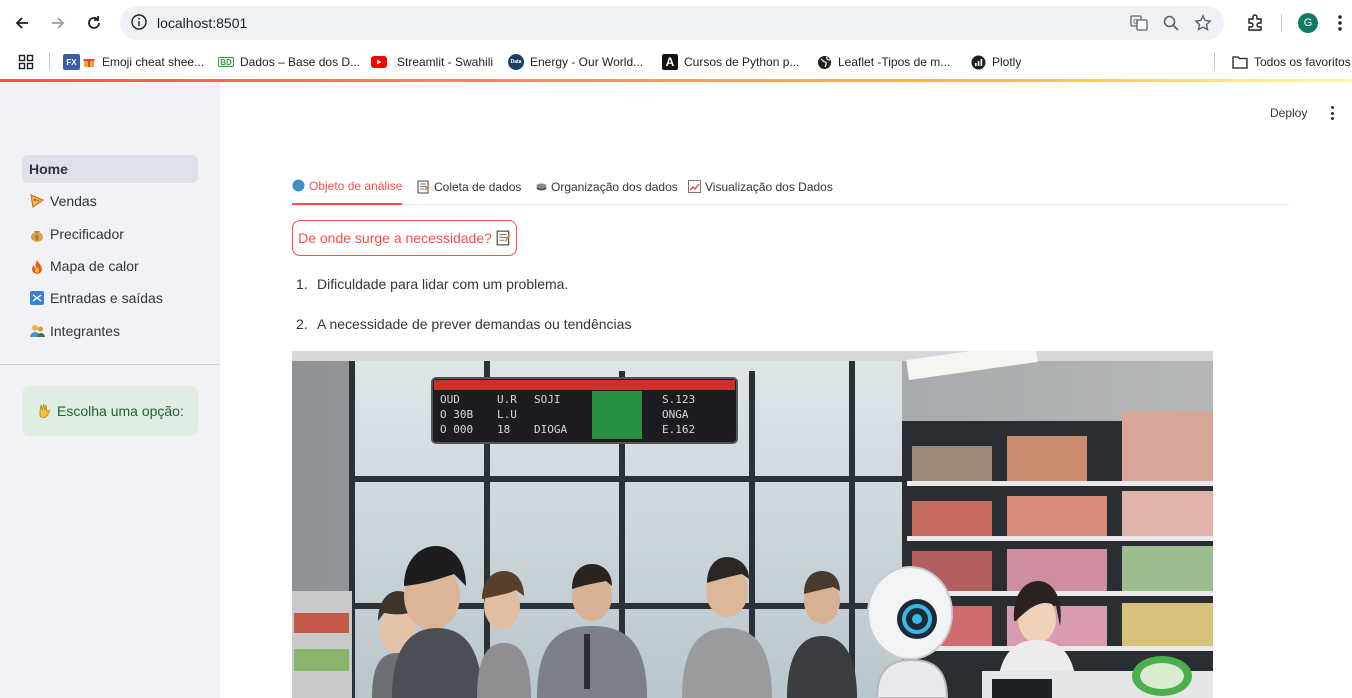  Describe the element at coordinates (1255, 23) in the screenshot. I see `extensions-icon` at that location.